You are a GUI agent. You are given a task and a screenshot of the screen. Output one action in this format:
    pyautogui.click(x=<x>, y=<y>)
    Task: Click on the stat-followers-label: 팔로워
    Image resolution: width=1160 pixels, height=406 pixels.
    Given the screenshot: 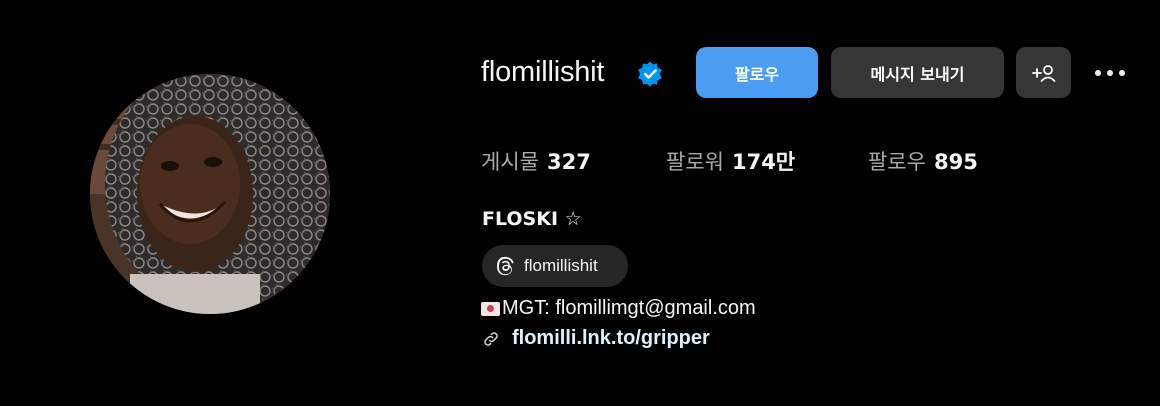 What is the action you would take?
    pyautogui.click(x=695, y=162)
    